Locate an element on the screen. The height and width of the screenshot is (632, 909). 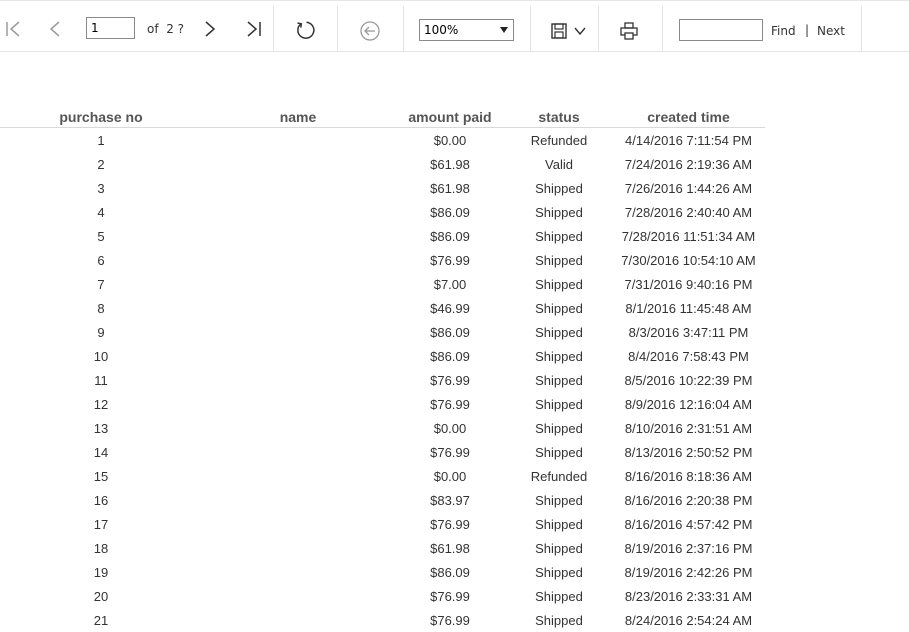
cell-amount-paid: $7.00 is located at coordinates (450, 284).